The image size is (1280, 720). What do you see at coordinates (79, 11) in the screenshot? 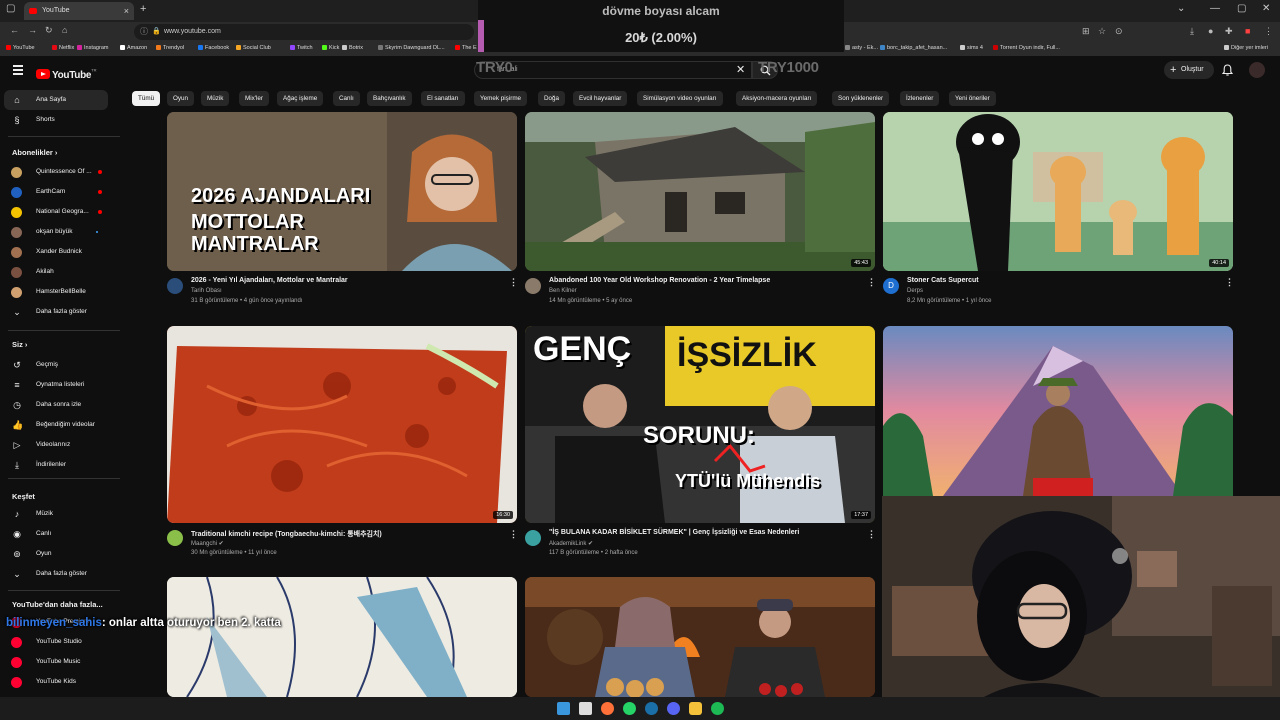
I see `browser-tab-youtube: YouTube ×` at bounding box center [79, 11].